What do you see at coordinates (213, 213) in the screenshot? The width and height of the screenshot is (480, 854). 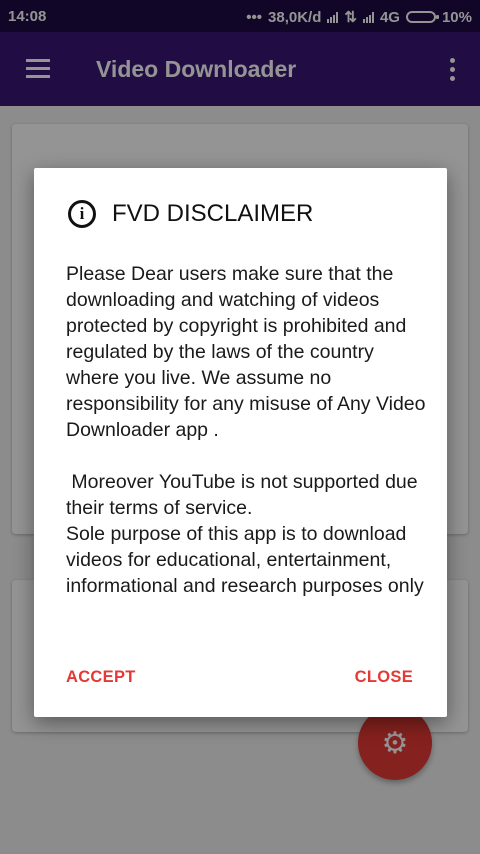 I see `dialog-title: FVD DISCLAIMER` at bounding box center [213, 213].